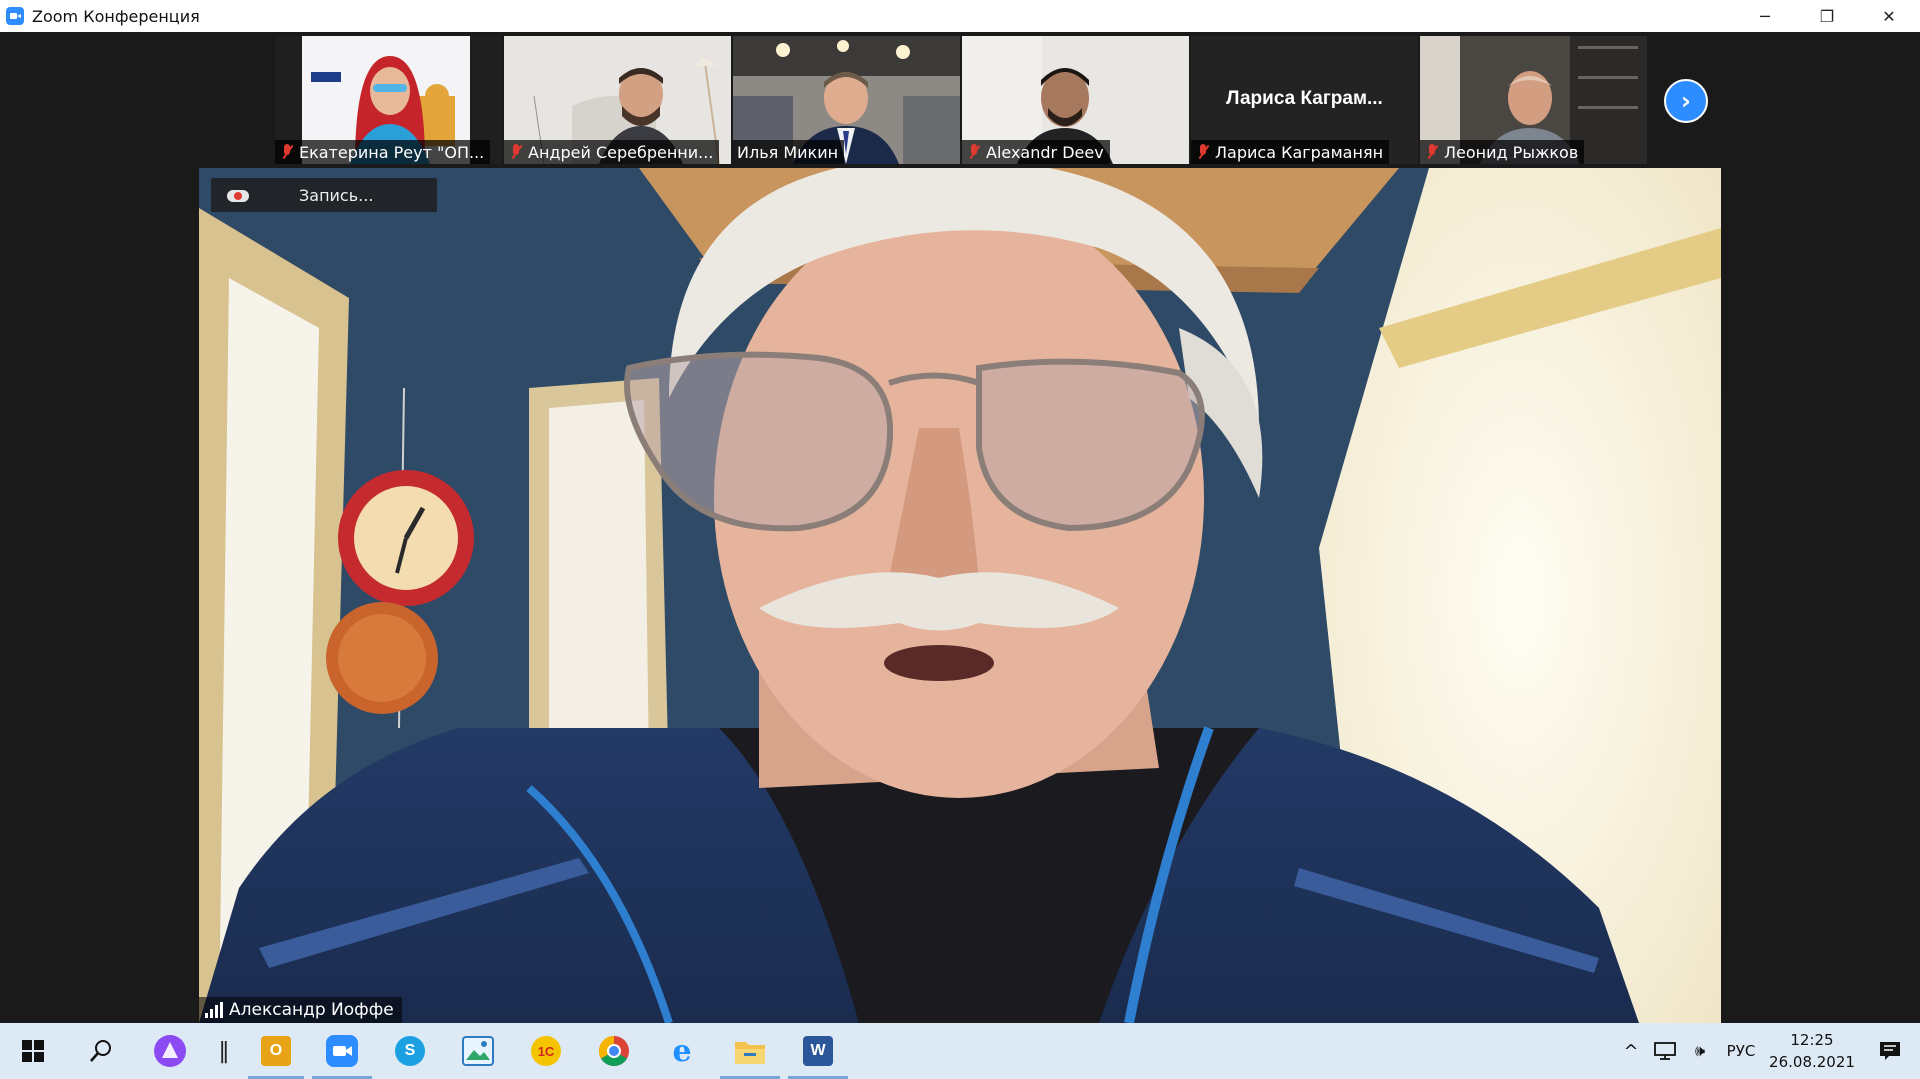  What do you see at coordinates (1889, 16) in the screenshot?
I see `close-button: ✕` at bounding box center [1889, 16].